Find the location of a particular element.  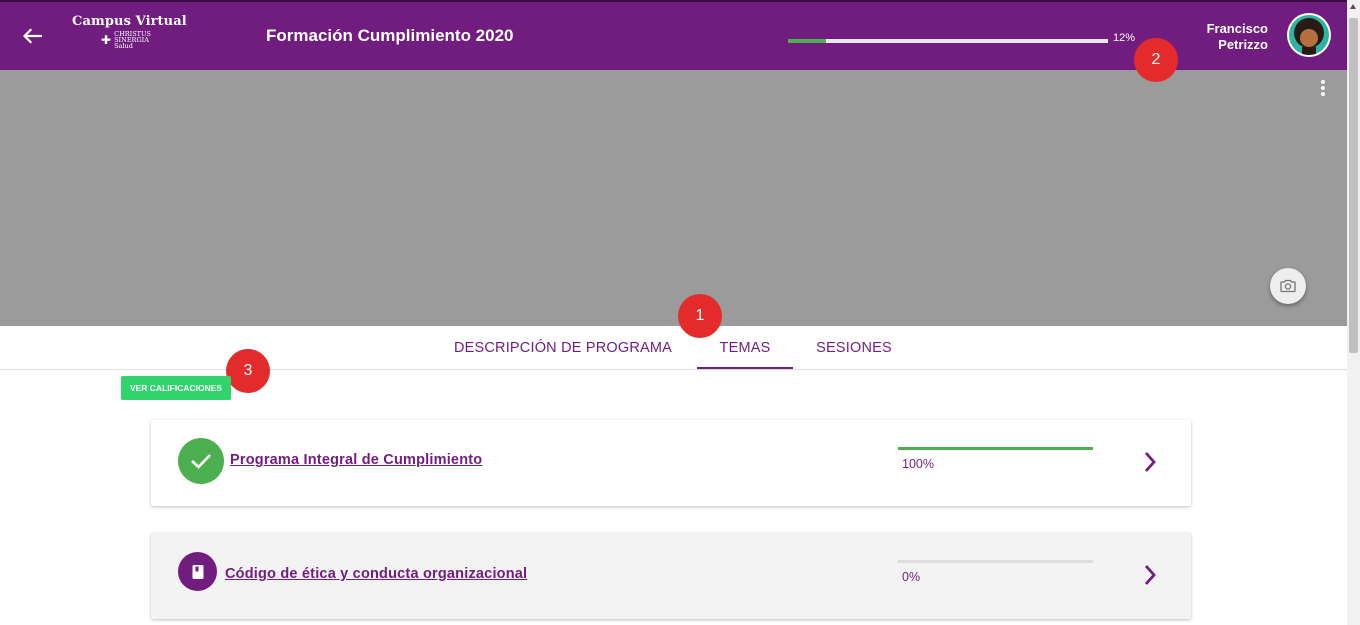

back-button is located at coordinates (32, 36).